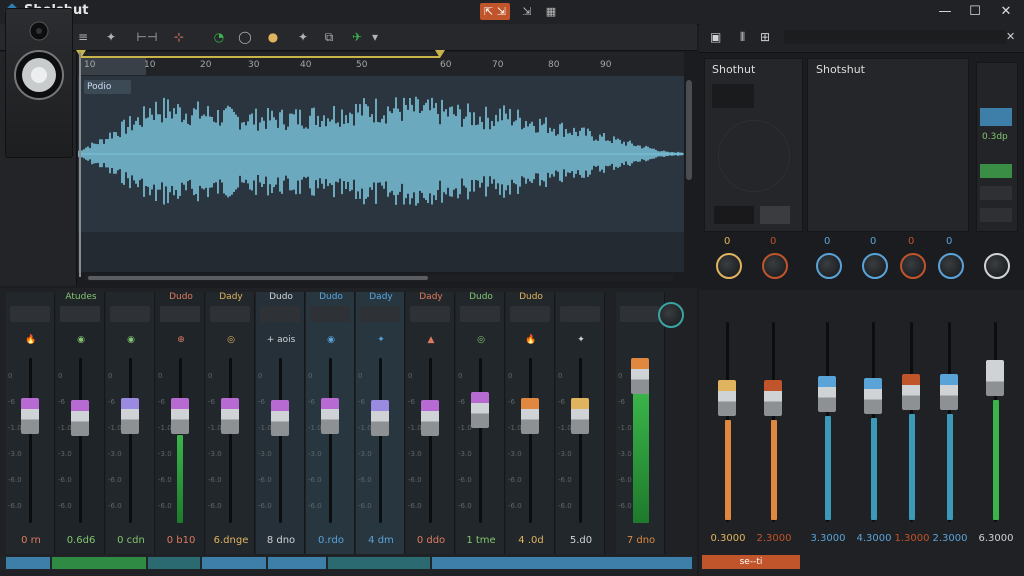  What do you see at coordinates (945, 12) in the screenshot?
I see `minimize-button: —` at bounding box center [945, 12].